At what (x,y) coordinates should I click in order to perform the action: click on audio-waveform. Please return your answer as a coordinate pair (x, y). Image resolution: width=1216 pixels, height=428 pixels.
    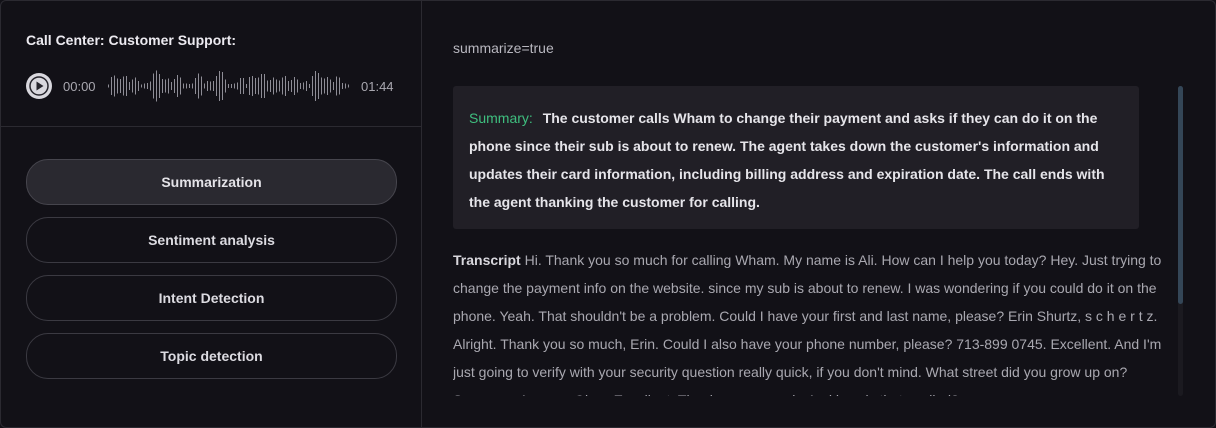
    Looking at the image, I should click on (229, 86).